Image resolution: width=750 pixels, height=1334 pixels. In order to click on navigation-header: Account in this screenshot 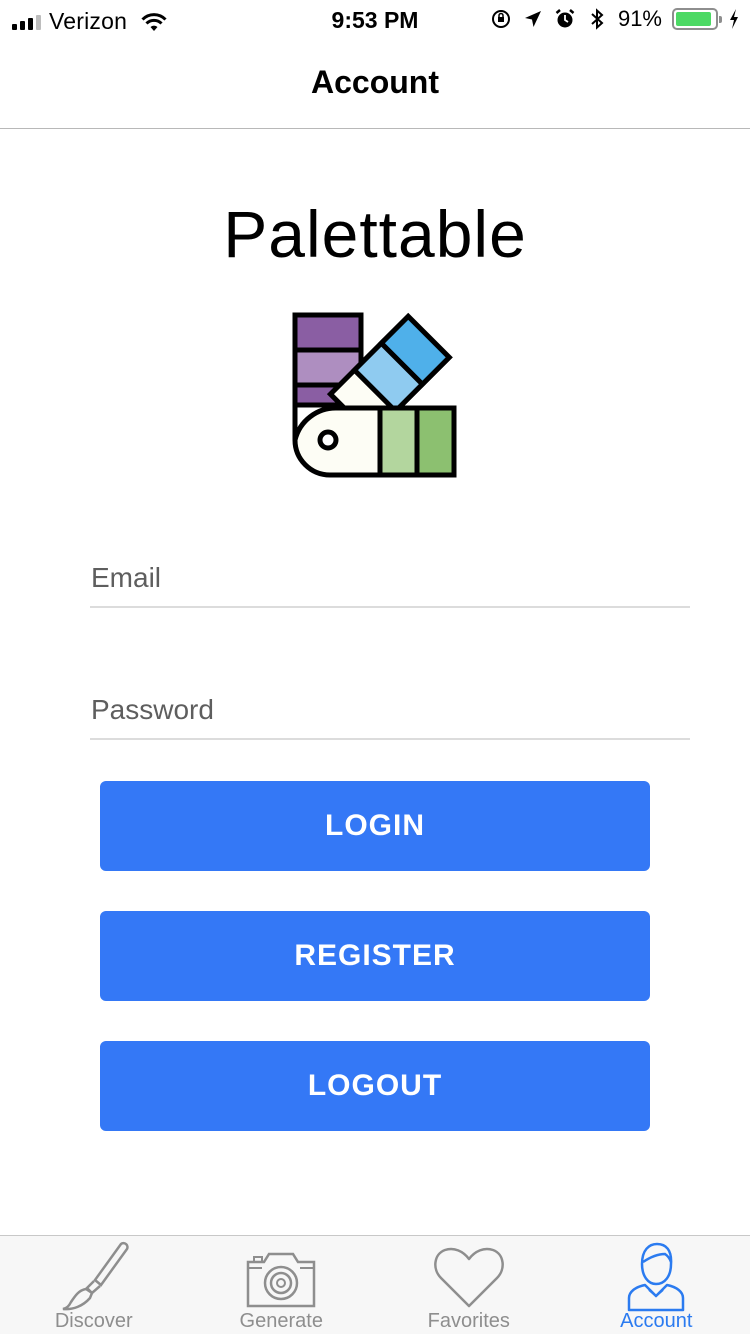, I will do `click(375, 84)`.